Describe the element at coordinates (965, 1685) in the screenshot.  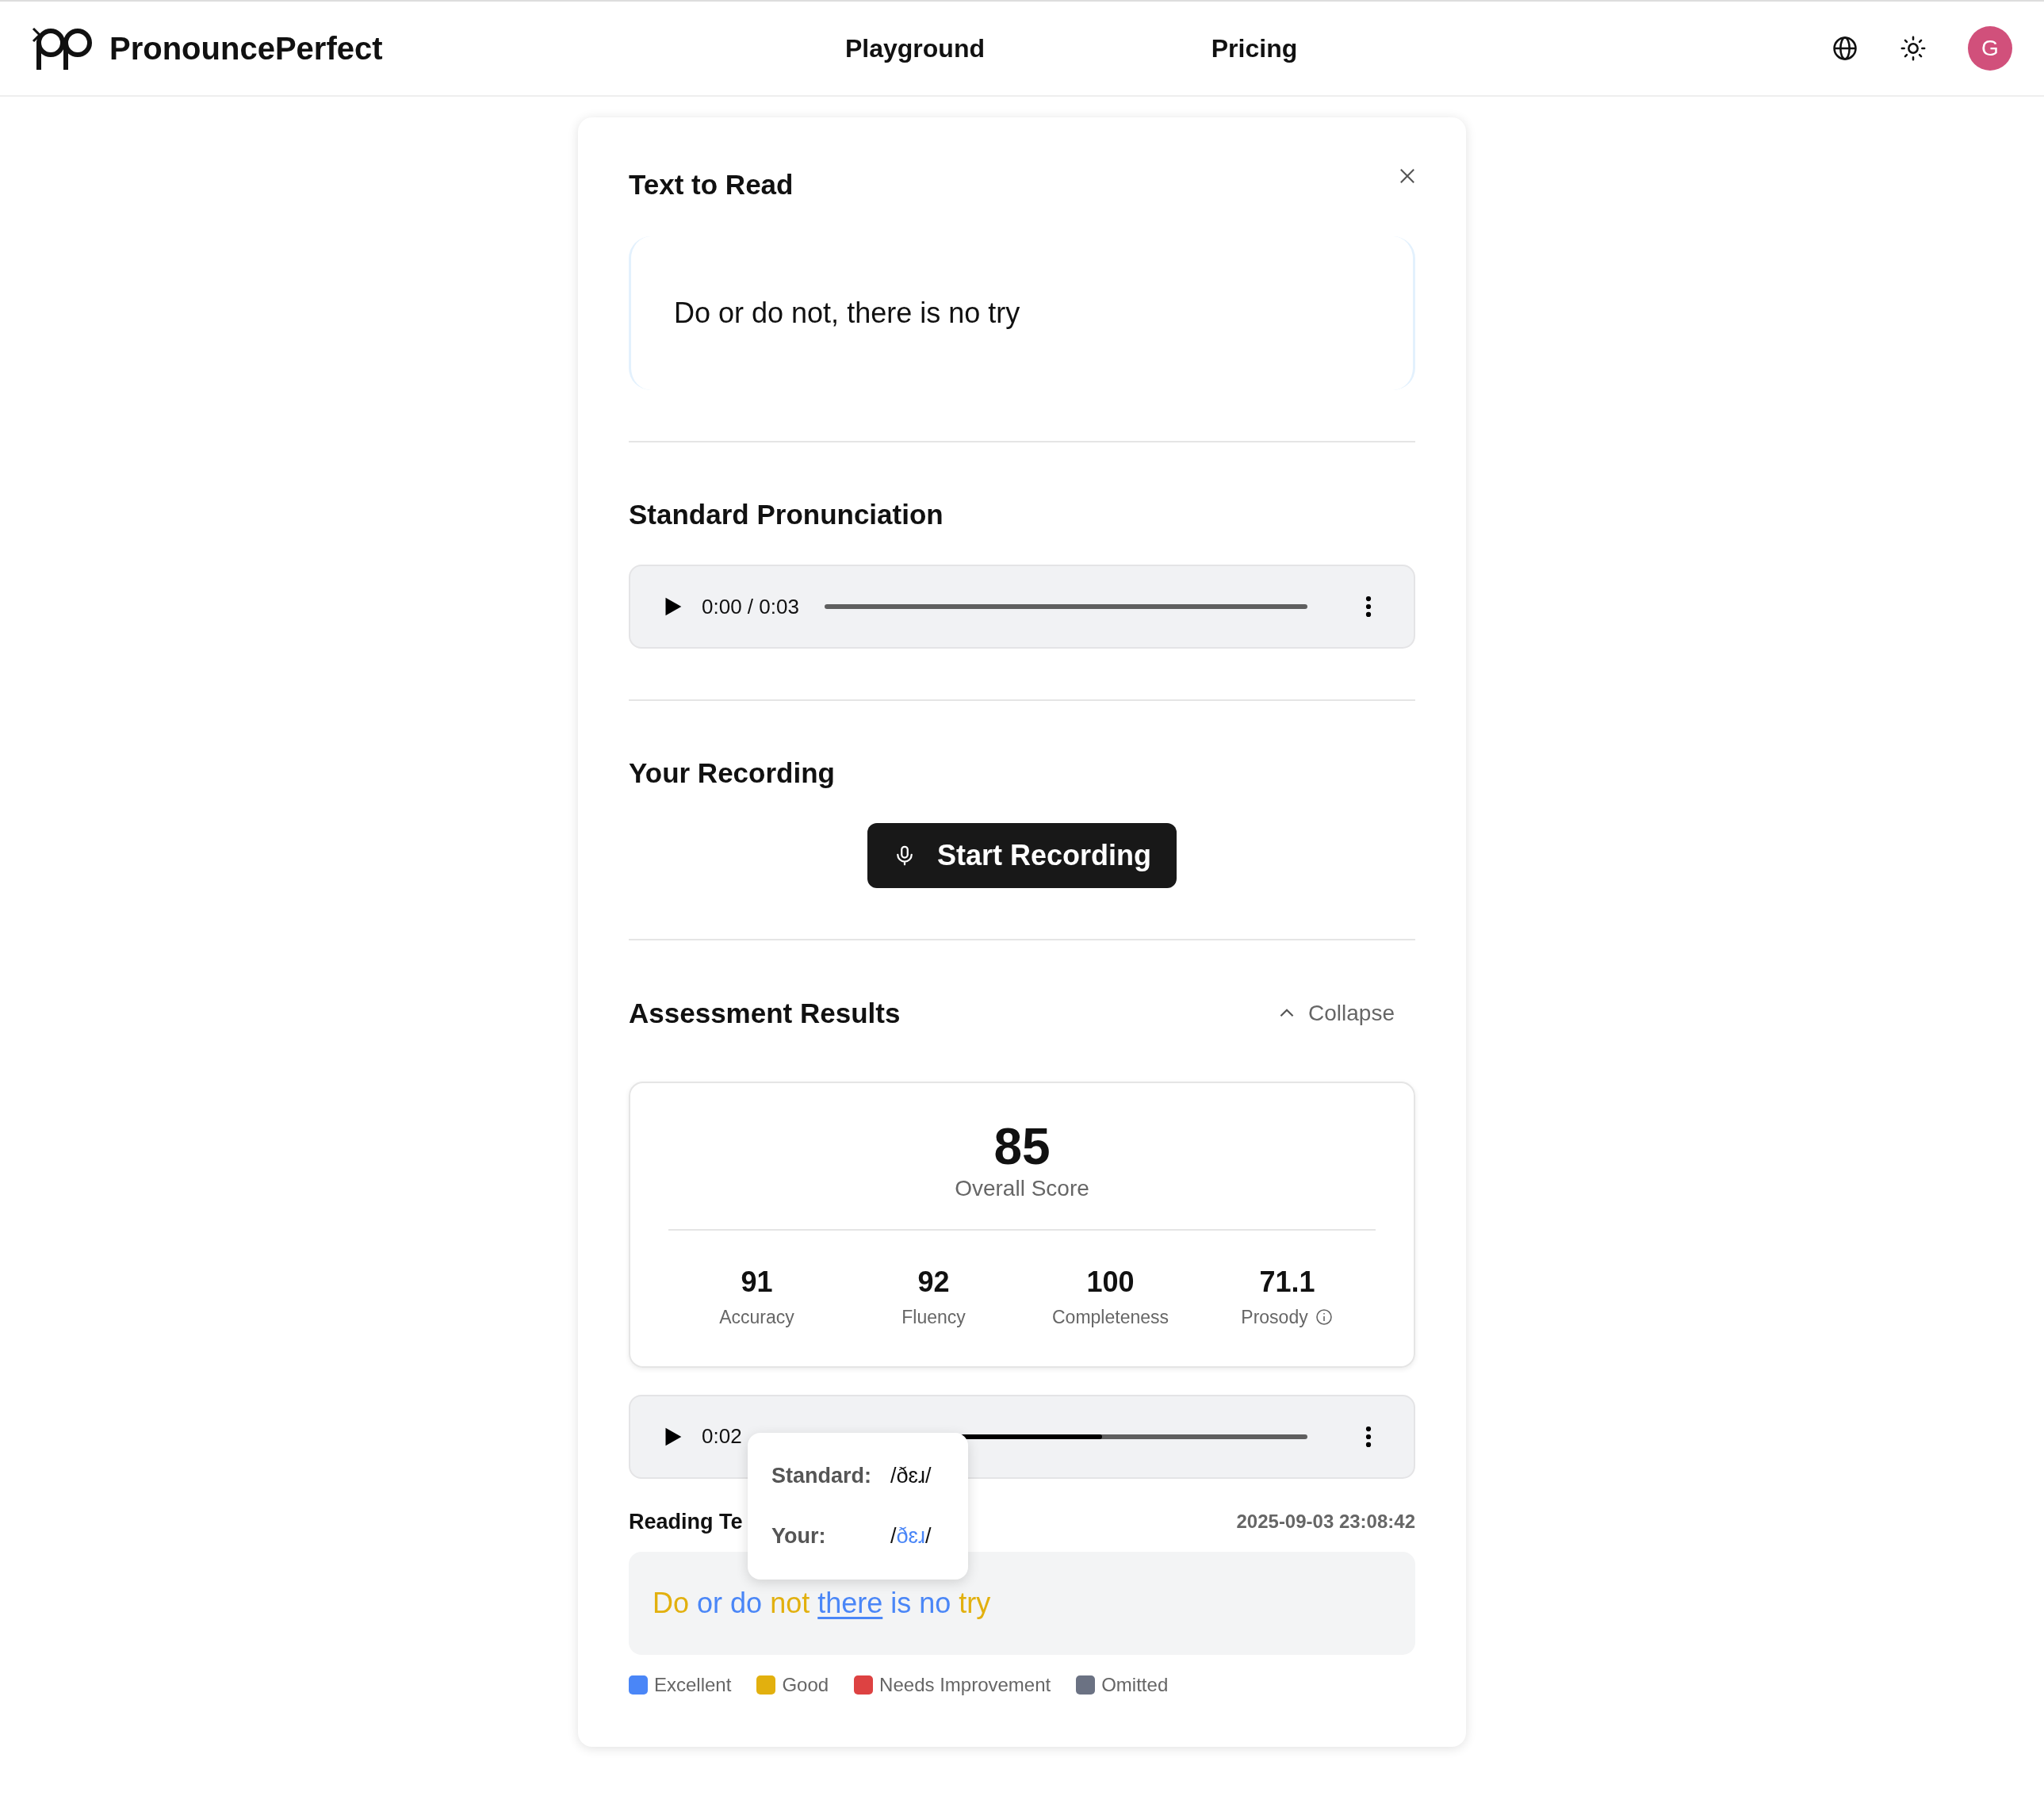
I see `legend-label: Needs Improvement` at that location.